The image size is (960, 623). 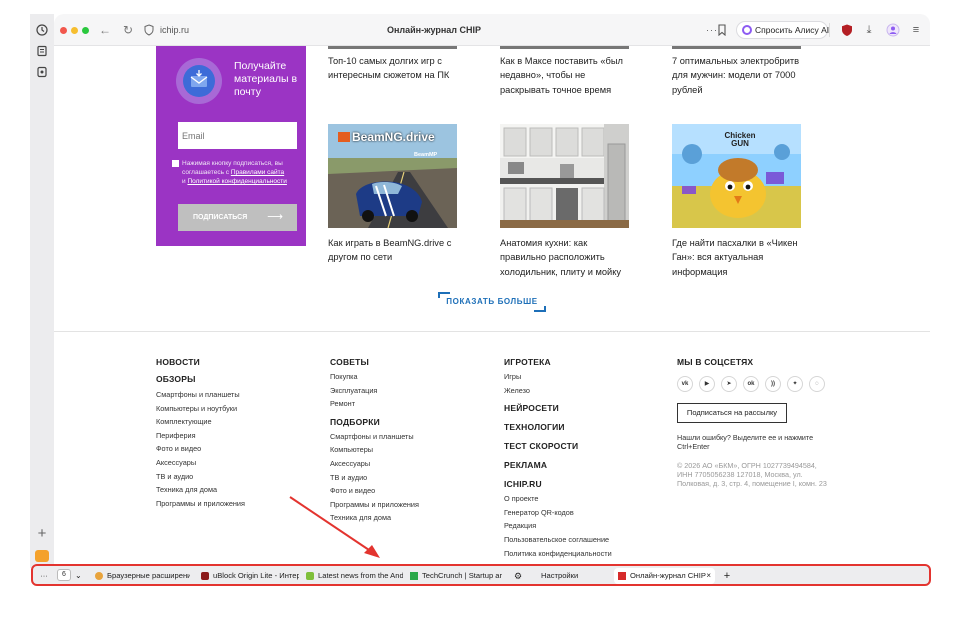 I want to click on dzen-icon: ✦, so click(x=795, y=384).